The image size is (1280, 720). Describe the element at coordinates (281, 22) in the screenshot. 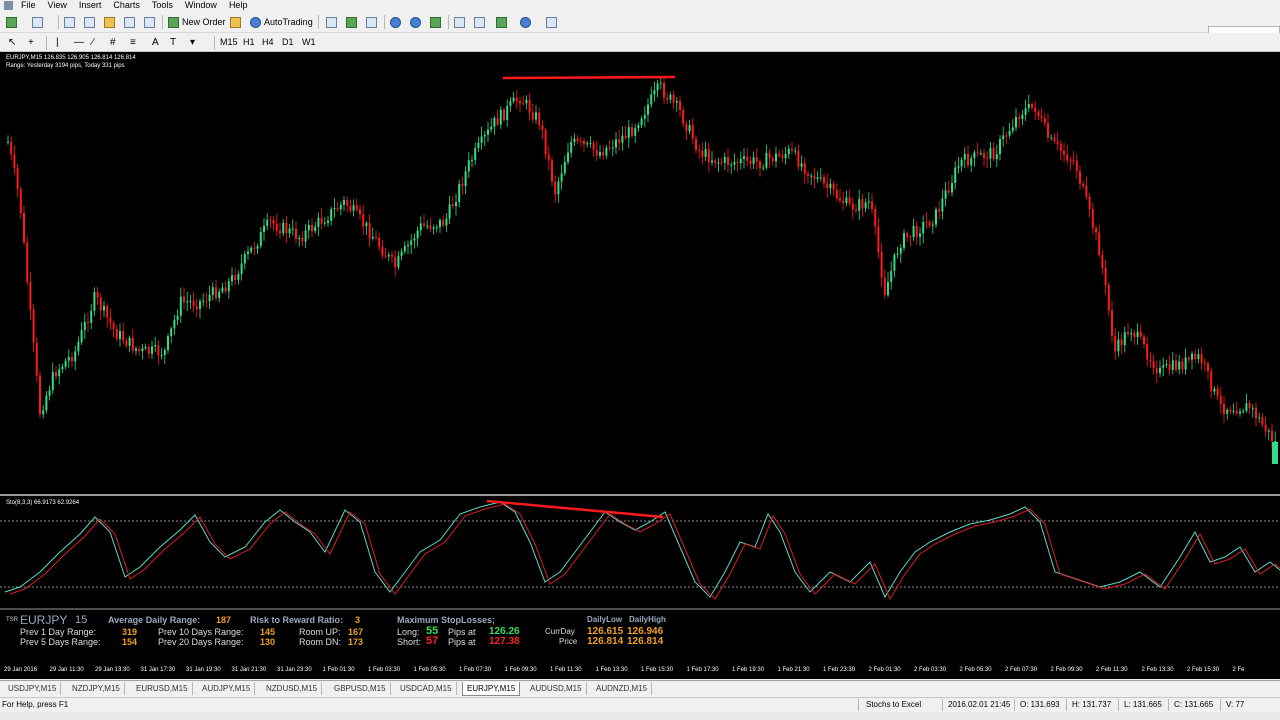

I see `auto-trading-button: AutoTrading` at that location.